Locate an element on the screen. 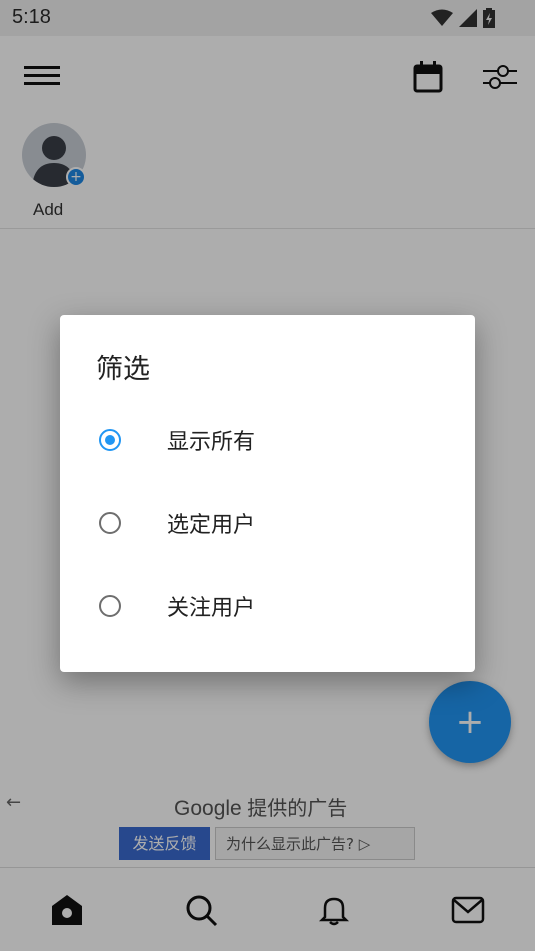 This screenshot has height=952, width=535. option-show-all: 显示所有 is located at coordinates (267, 443).